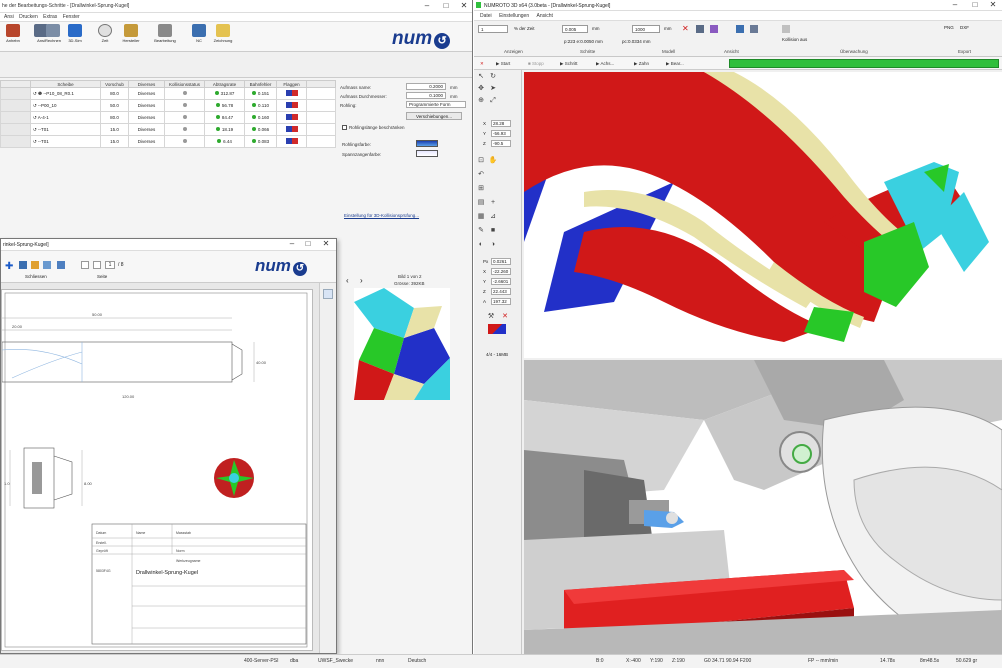  I want to click on tool-nc-button: NC, so click(199, 33).